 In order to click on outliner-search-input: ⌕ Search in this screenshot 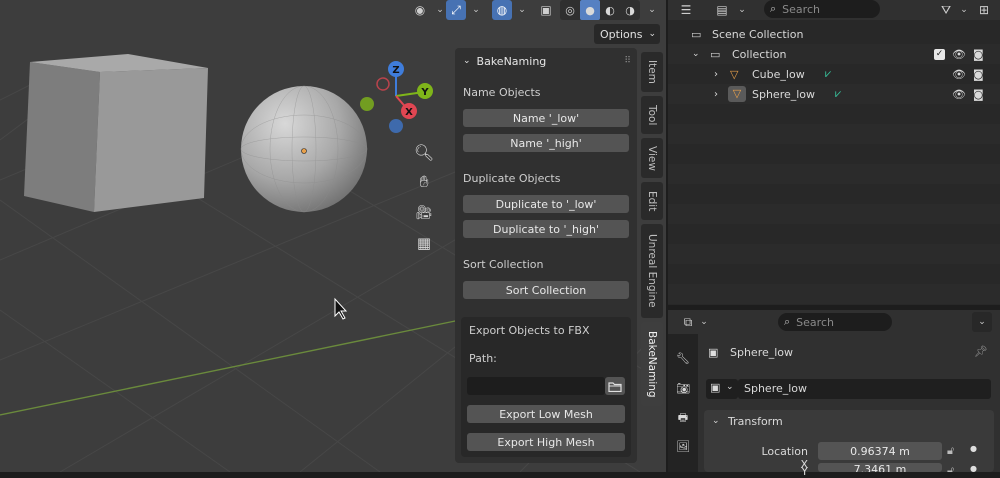, I will do `click(822, 9)`.